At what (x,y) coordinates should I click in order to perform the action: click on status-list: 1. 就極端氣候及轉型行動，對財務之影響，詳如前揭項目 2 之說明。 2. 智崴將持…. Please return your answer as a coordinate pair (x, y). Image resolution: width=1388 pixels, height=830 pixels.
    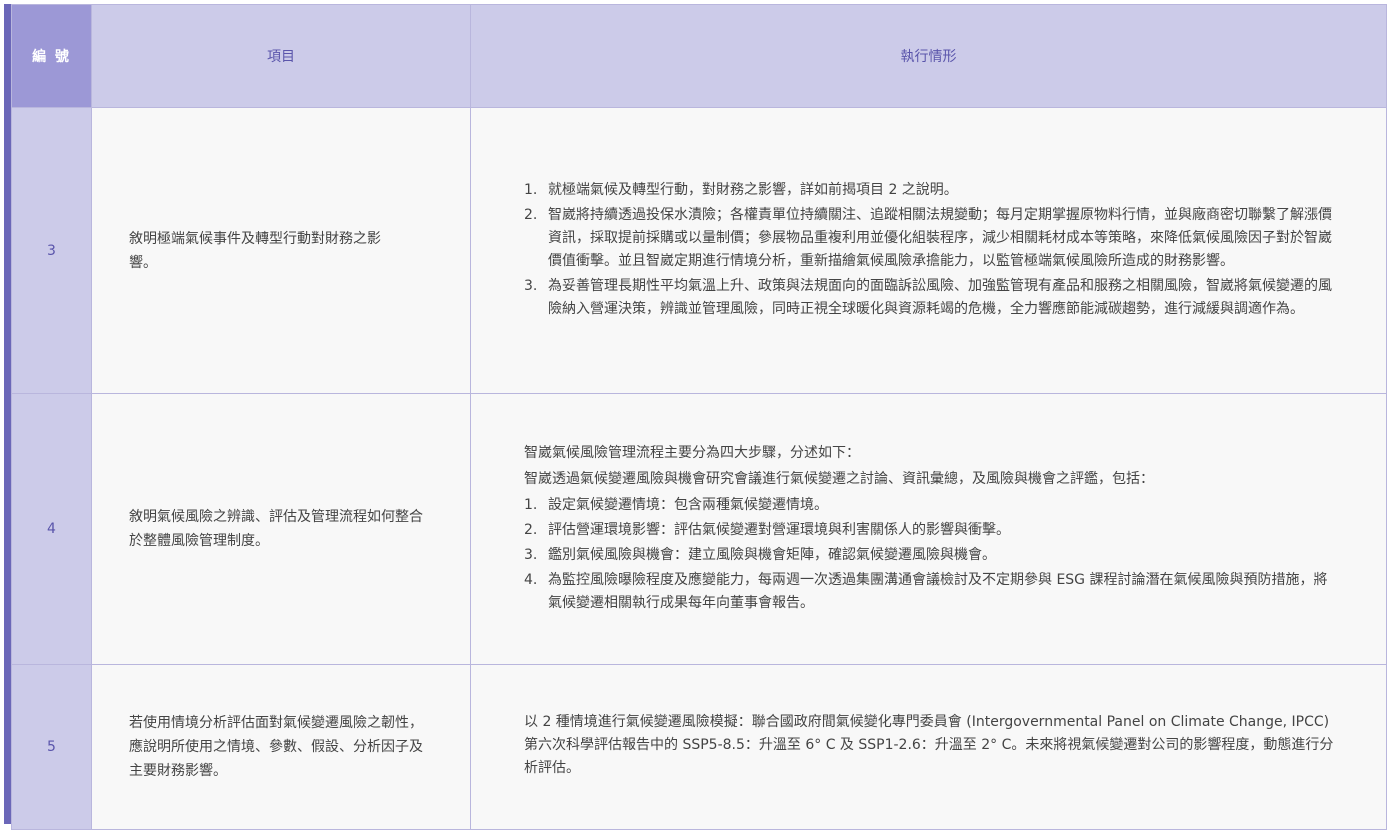
    Looking at the image, I should click on (929, 250).